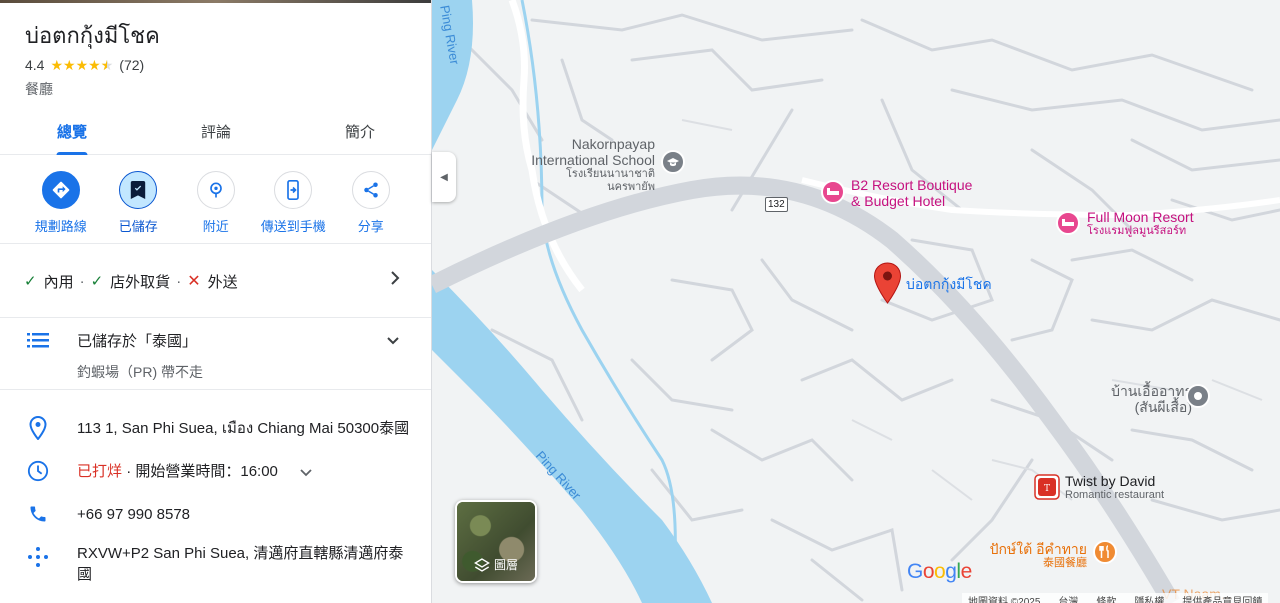 The height and width of the screenshot is (603, 1280). What do you see at coordinates (1140, 217) in the screenshot?
I see `fullmoon-name-en: Full Moon Resort` at bounding box center [1140, 217].